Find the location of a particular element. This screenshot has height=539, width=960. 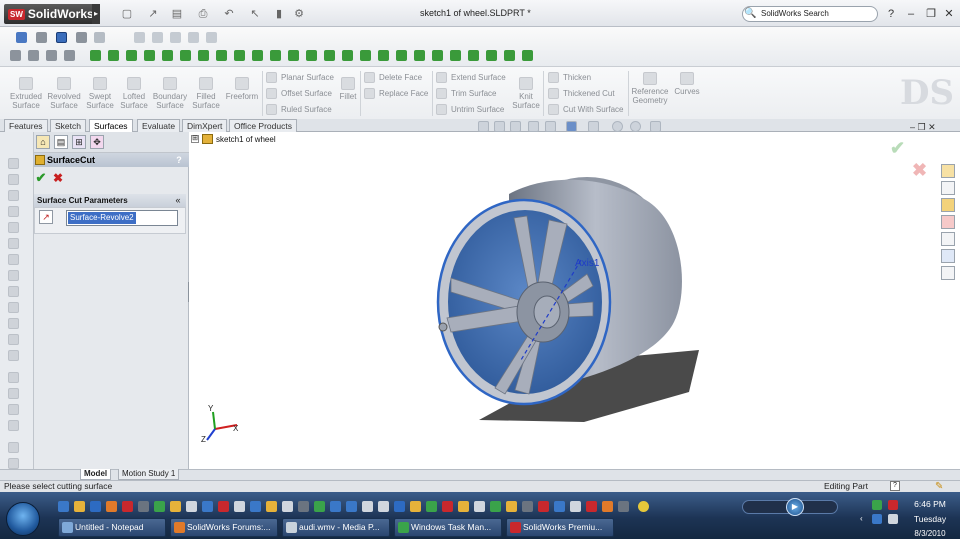

feature-tool-18-icon is located at coordinates (401, 55).